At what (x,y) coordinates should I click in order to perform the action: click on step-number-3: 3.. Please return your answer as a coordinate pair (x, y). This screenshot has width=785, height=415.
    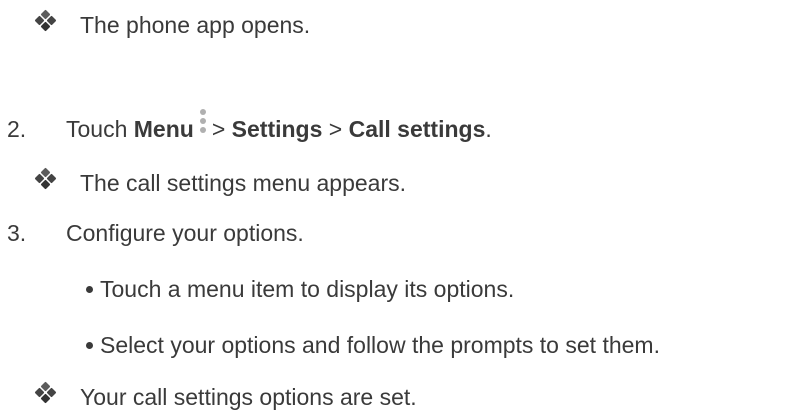
    Looking at the image, I should click on (17, 233).